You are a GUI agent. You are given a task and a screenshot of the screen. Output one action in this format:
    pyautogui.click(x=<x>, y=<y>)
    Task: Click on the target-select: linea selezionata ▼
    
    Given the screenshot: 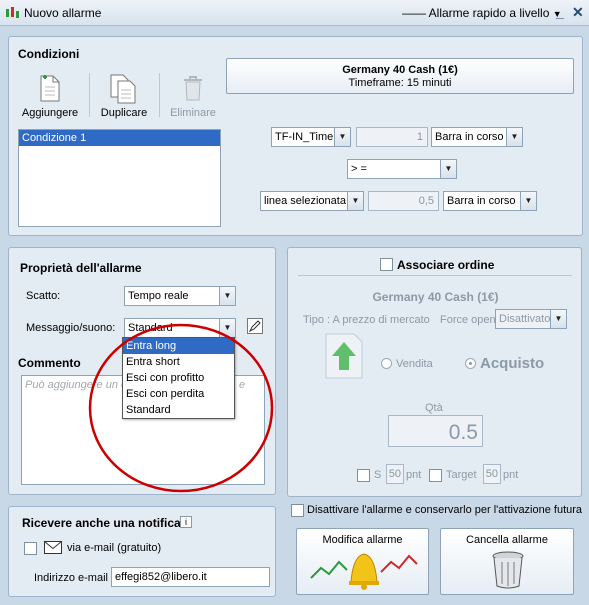 What is the action you would take?
    pyautogui.click(x=312, y=201)
    